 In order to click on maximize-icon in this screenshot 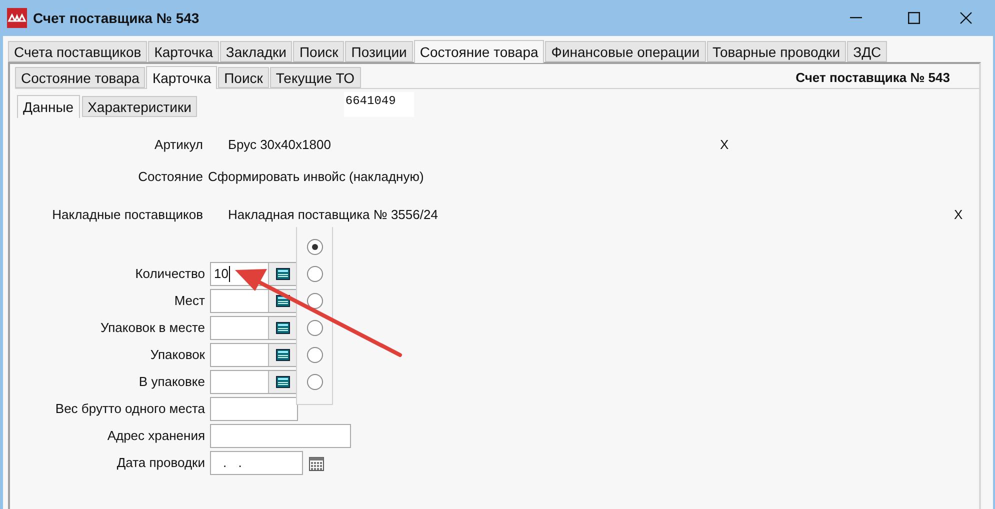, I will do `click(914, 18)`.